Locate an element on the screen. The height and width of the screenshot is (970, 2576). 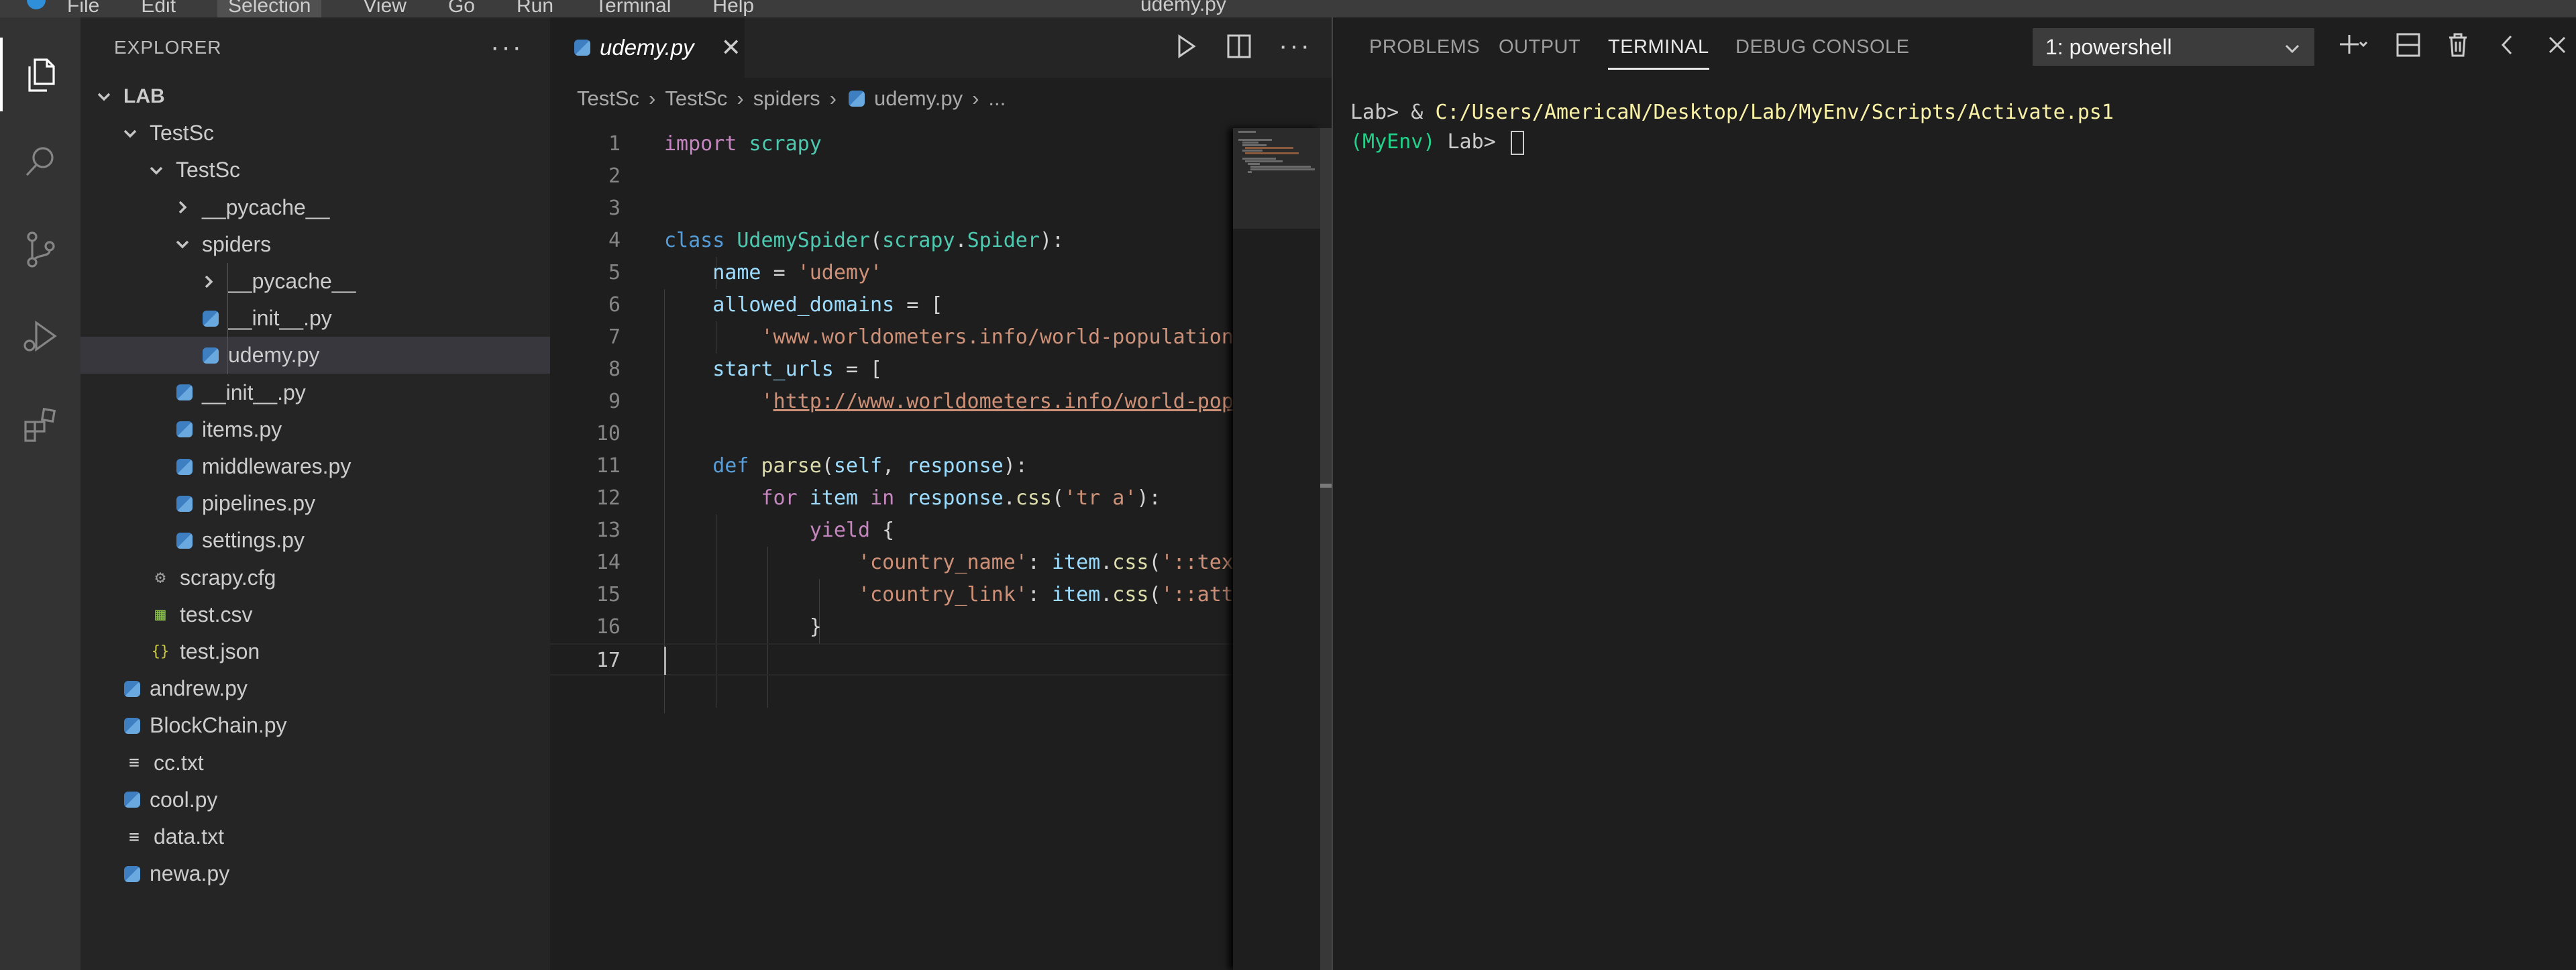
breadcrumb-item: udemy.py is located at coordinates (918, 99).